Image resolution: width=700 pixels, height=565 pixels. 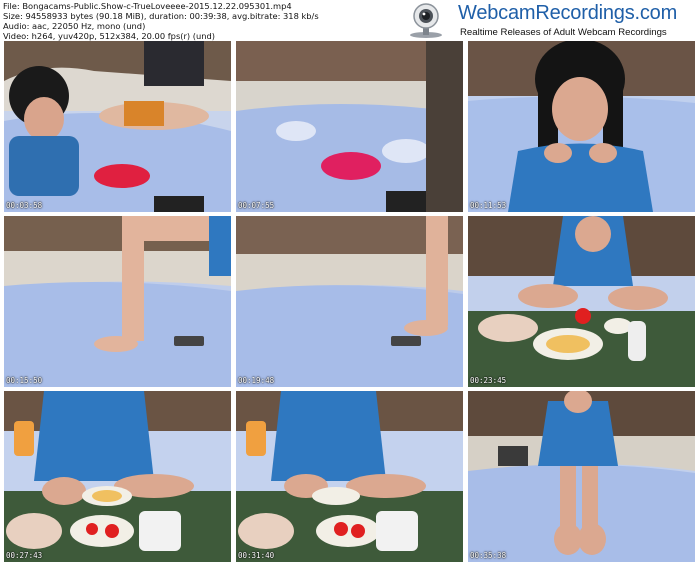 What do you see at coordinates (488, 205) in the screenshot?
I see `timestamp: 00:11:53` at bounding box center [488, 205].